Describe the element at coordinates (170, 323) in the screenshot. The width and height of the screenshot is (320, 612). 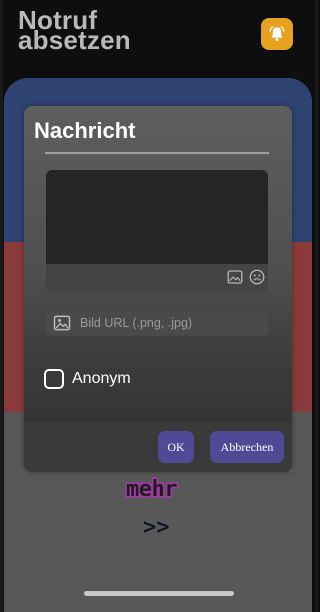
I see `image-url-input` at that location.